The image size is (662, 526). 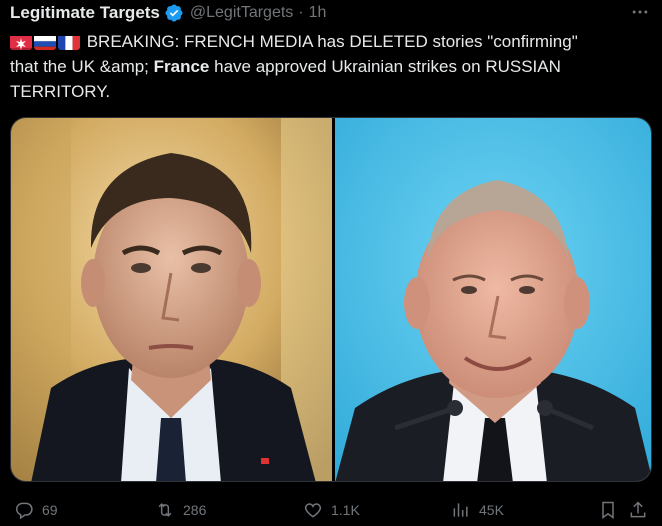 I want to click on share-button, so click(x=638, y=510).